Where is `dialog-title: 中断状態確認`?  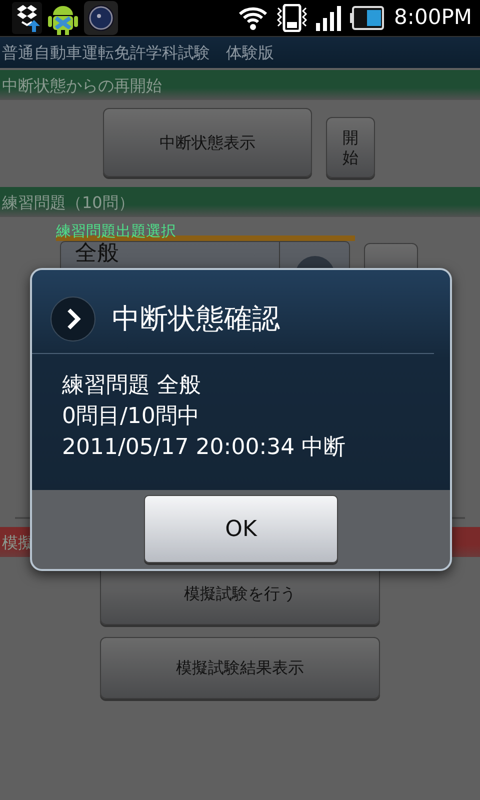
dialog-title: 中断状態確認 is located at coordinates (196, 318).